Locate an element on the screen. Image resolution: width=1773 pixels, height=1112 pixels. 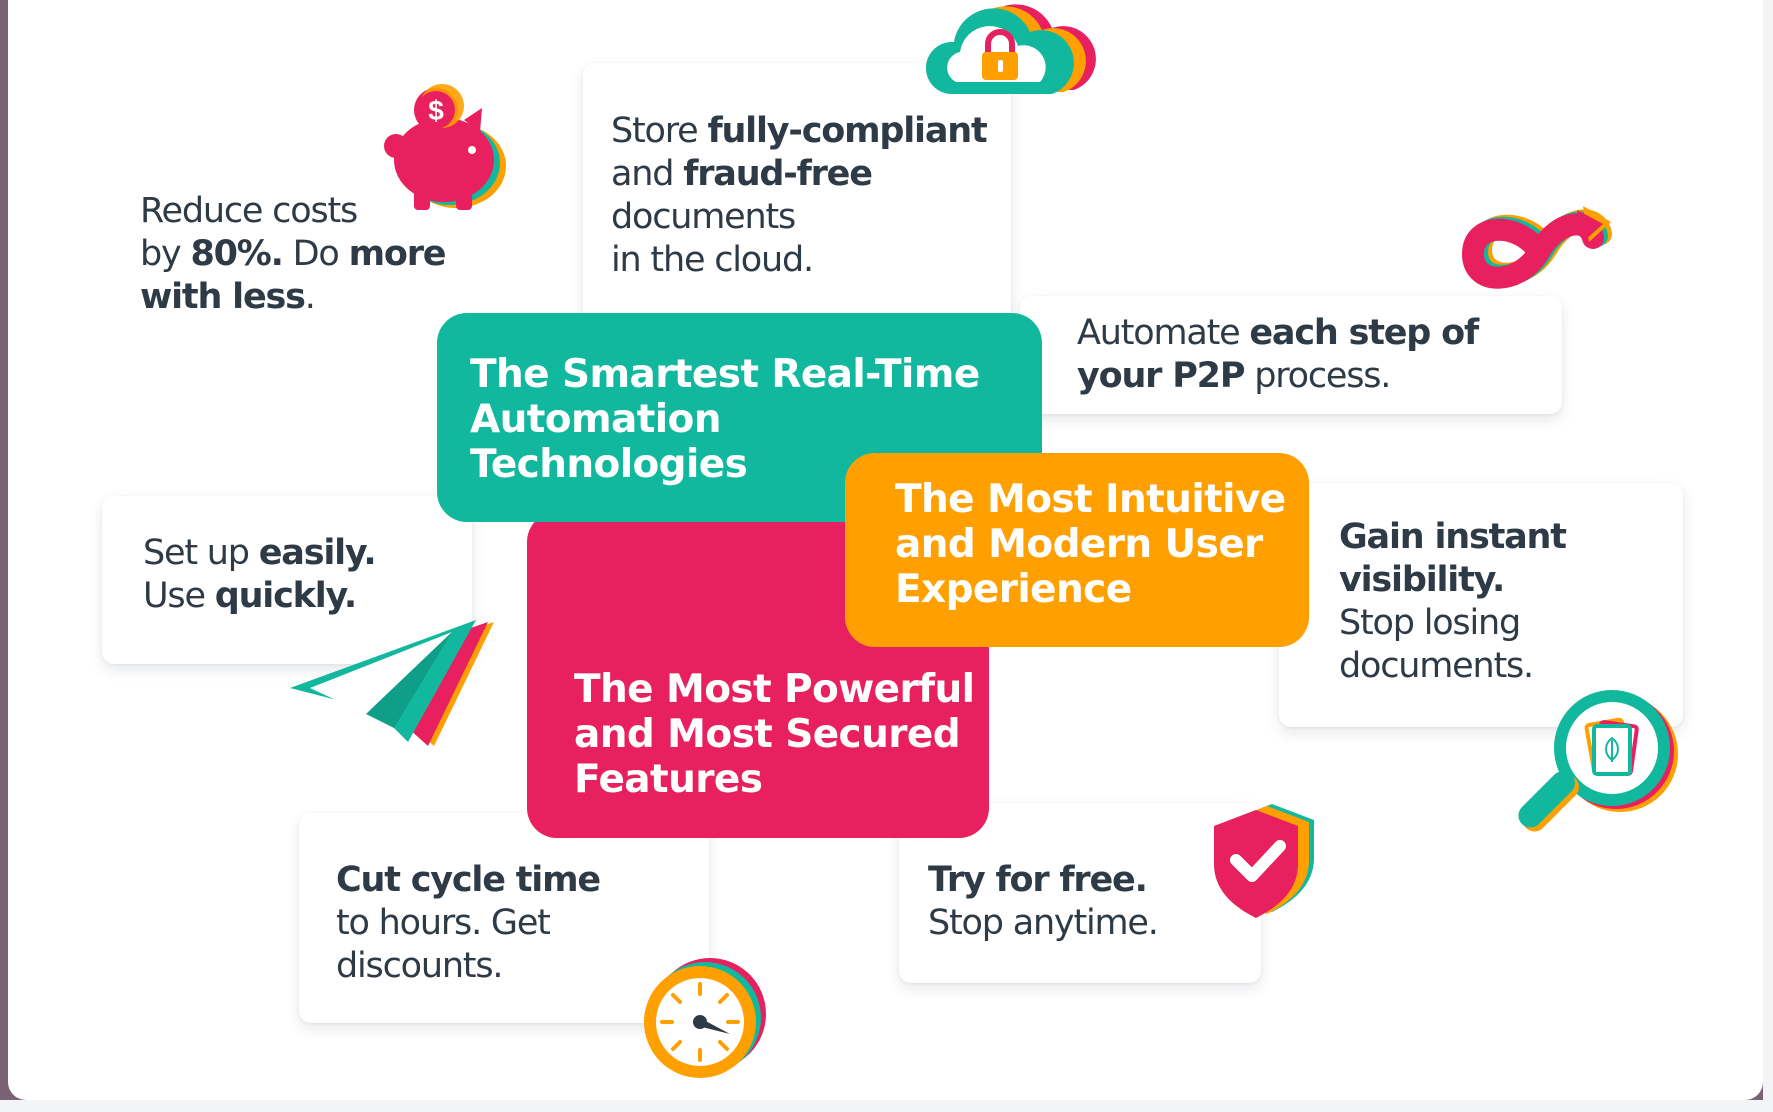
benefit-automate-text: Automate each step of your P2P process. is located at coordinates (1278, 354).